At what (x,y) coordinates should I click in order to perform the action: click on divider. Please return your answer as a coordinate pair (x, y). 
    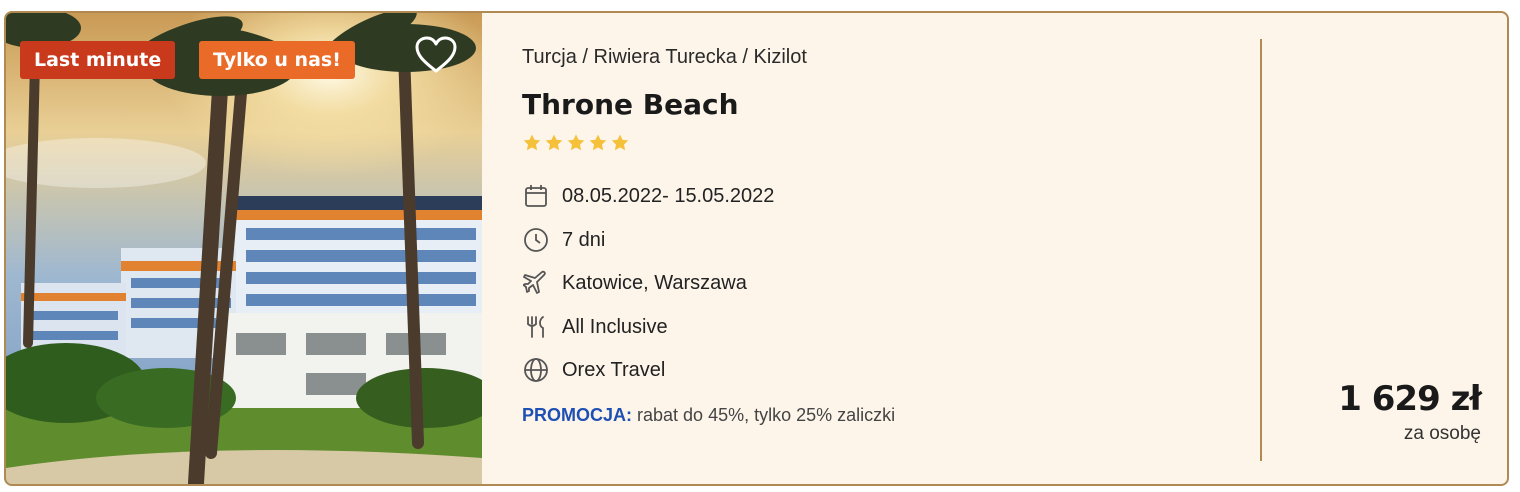
    Looking at the image, I should click on (1261, 250).